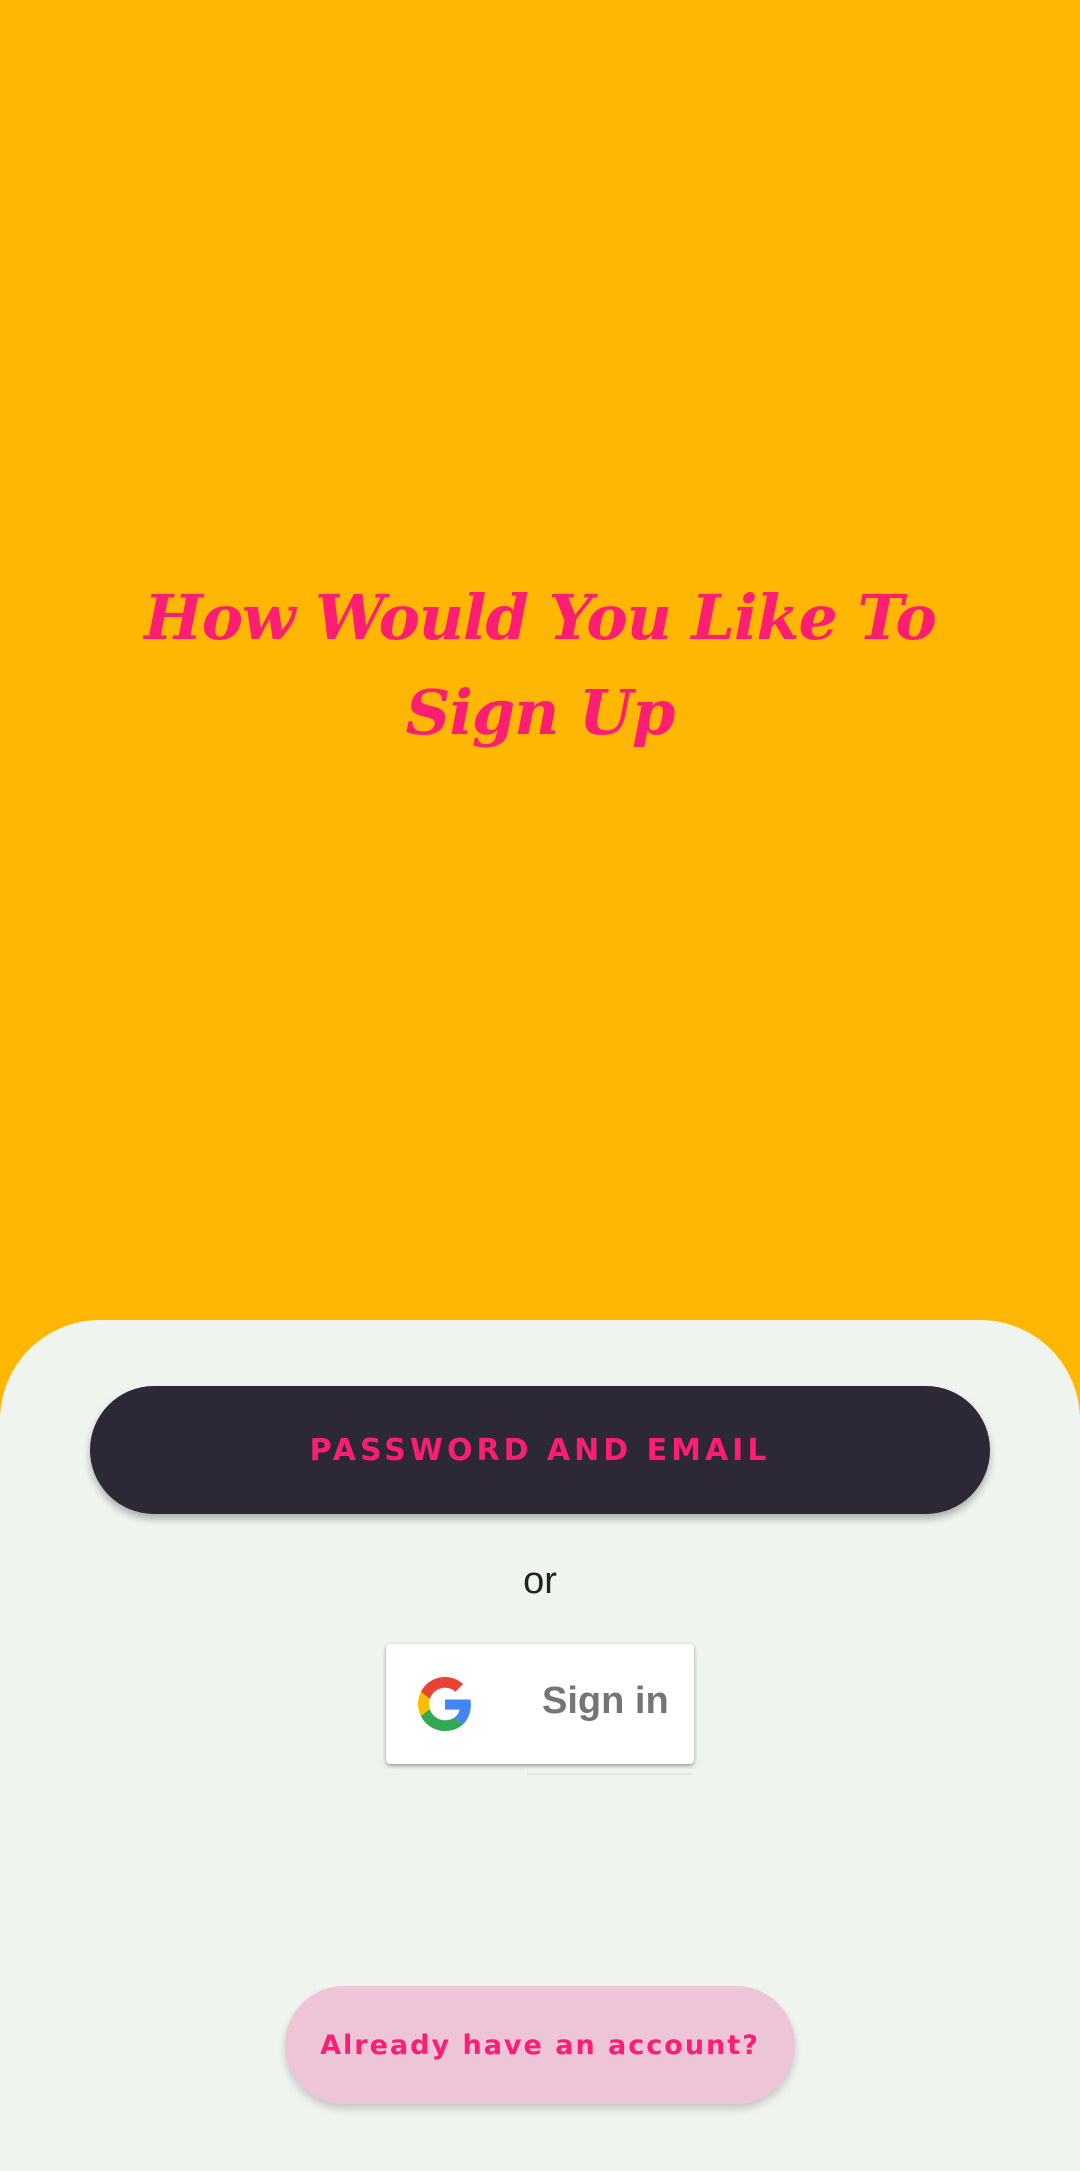 This screenshot has width=1080, height=2171. What do you see at coordinates (605, 1701) in the screenshot?
I see `google-sign-in-label: Sign in` at bounding box center [605, 1701].